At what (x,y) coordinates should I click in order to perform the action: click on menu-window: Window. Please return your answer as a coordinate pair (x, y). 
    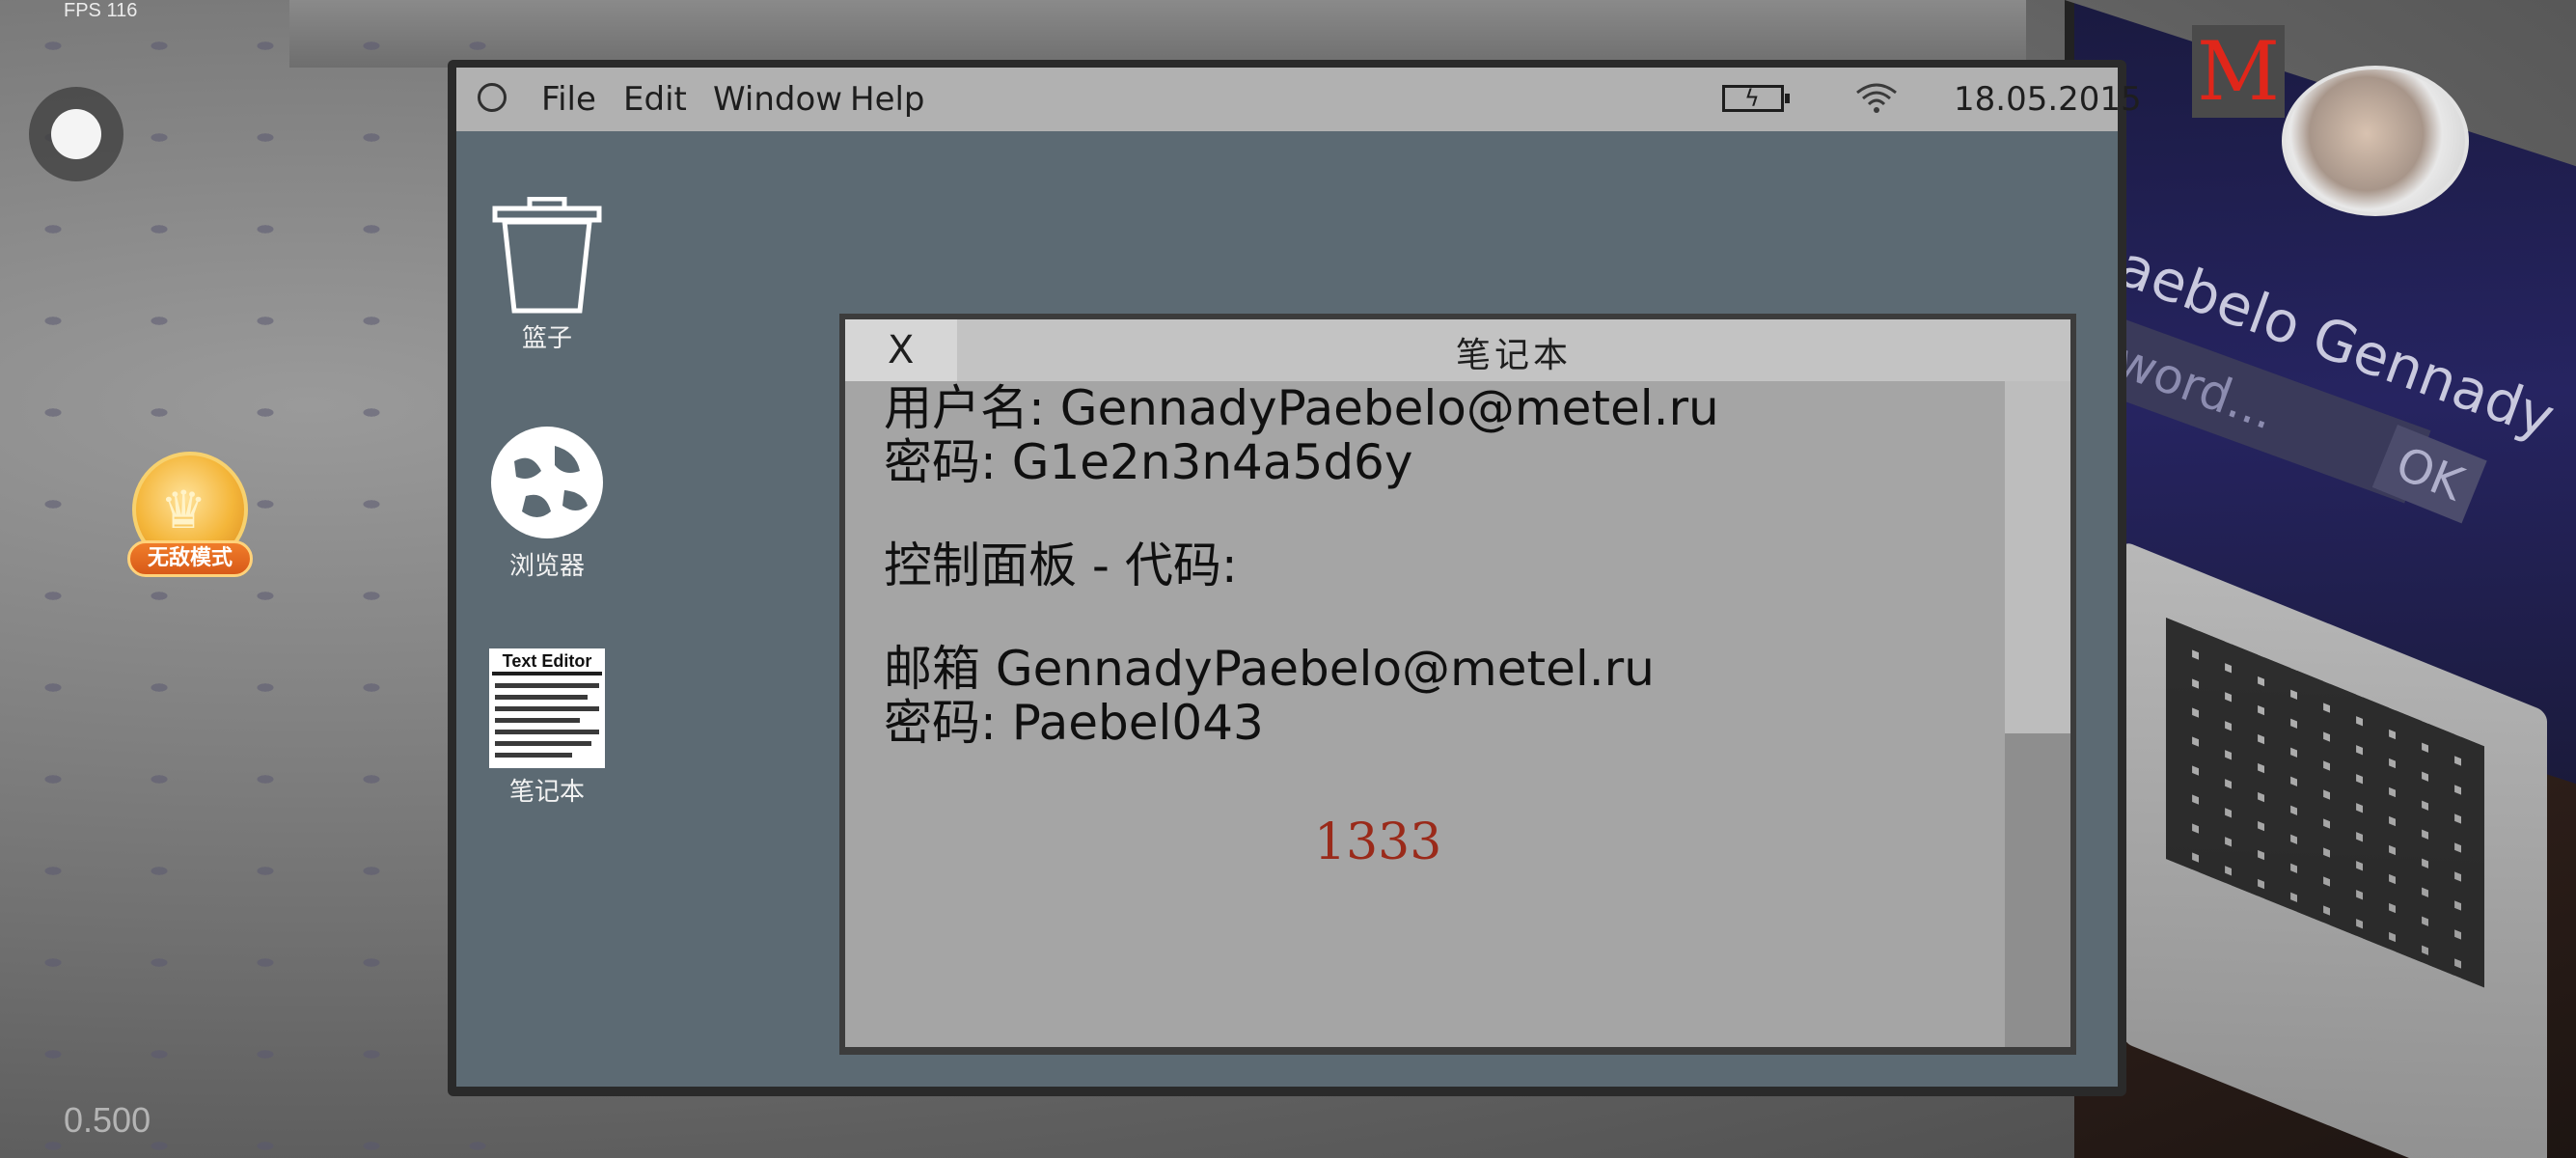
    Looking at the image, I should click on (778, 99).